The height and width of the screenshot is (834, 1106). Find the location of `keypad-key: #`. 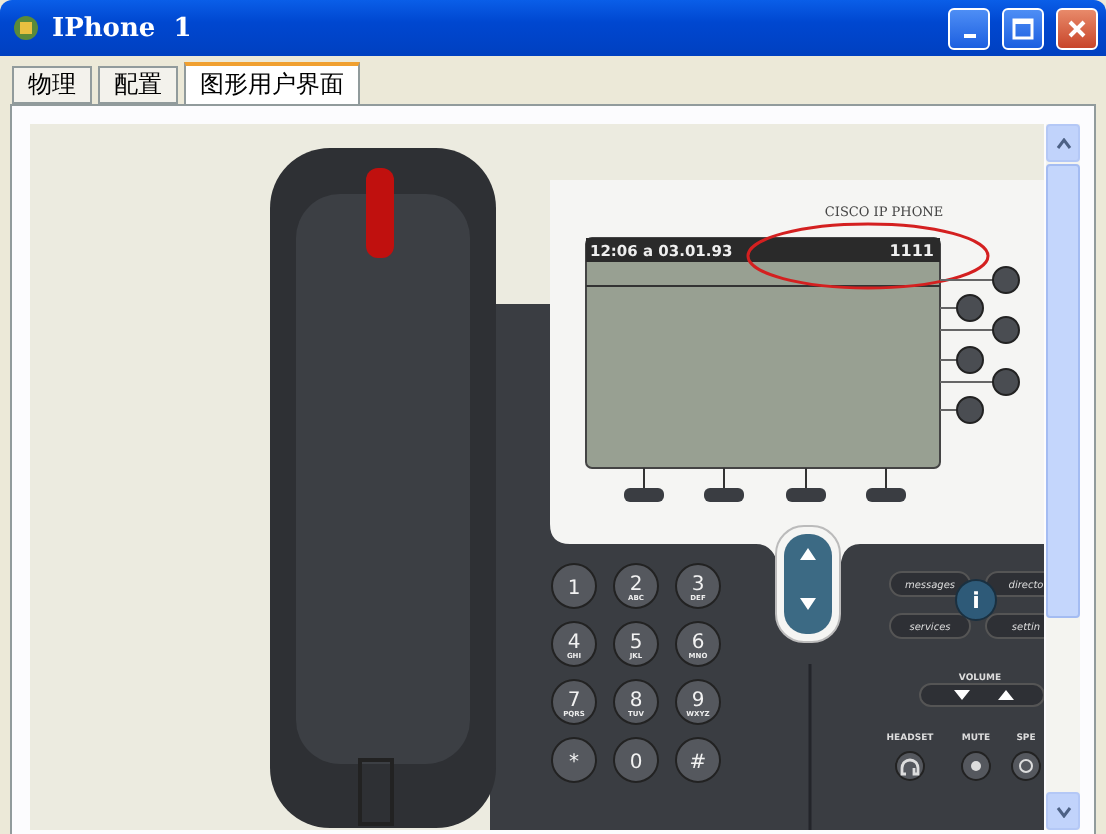

keypad-key: # is located at coordinates (698, 760).